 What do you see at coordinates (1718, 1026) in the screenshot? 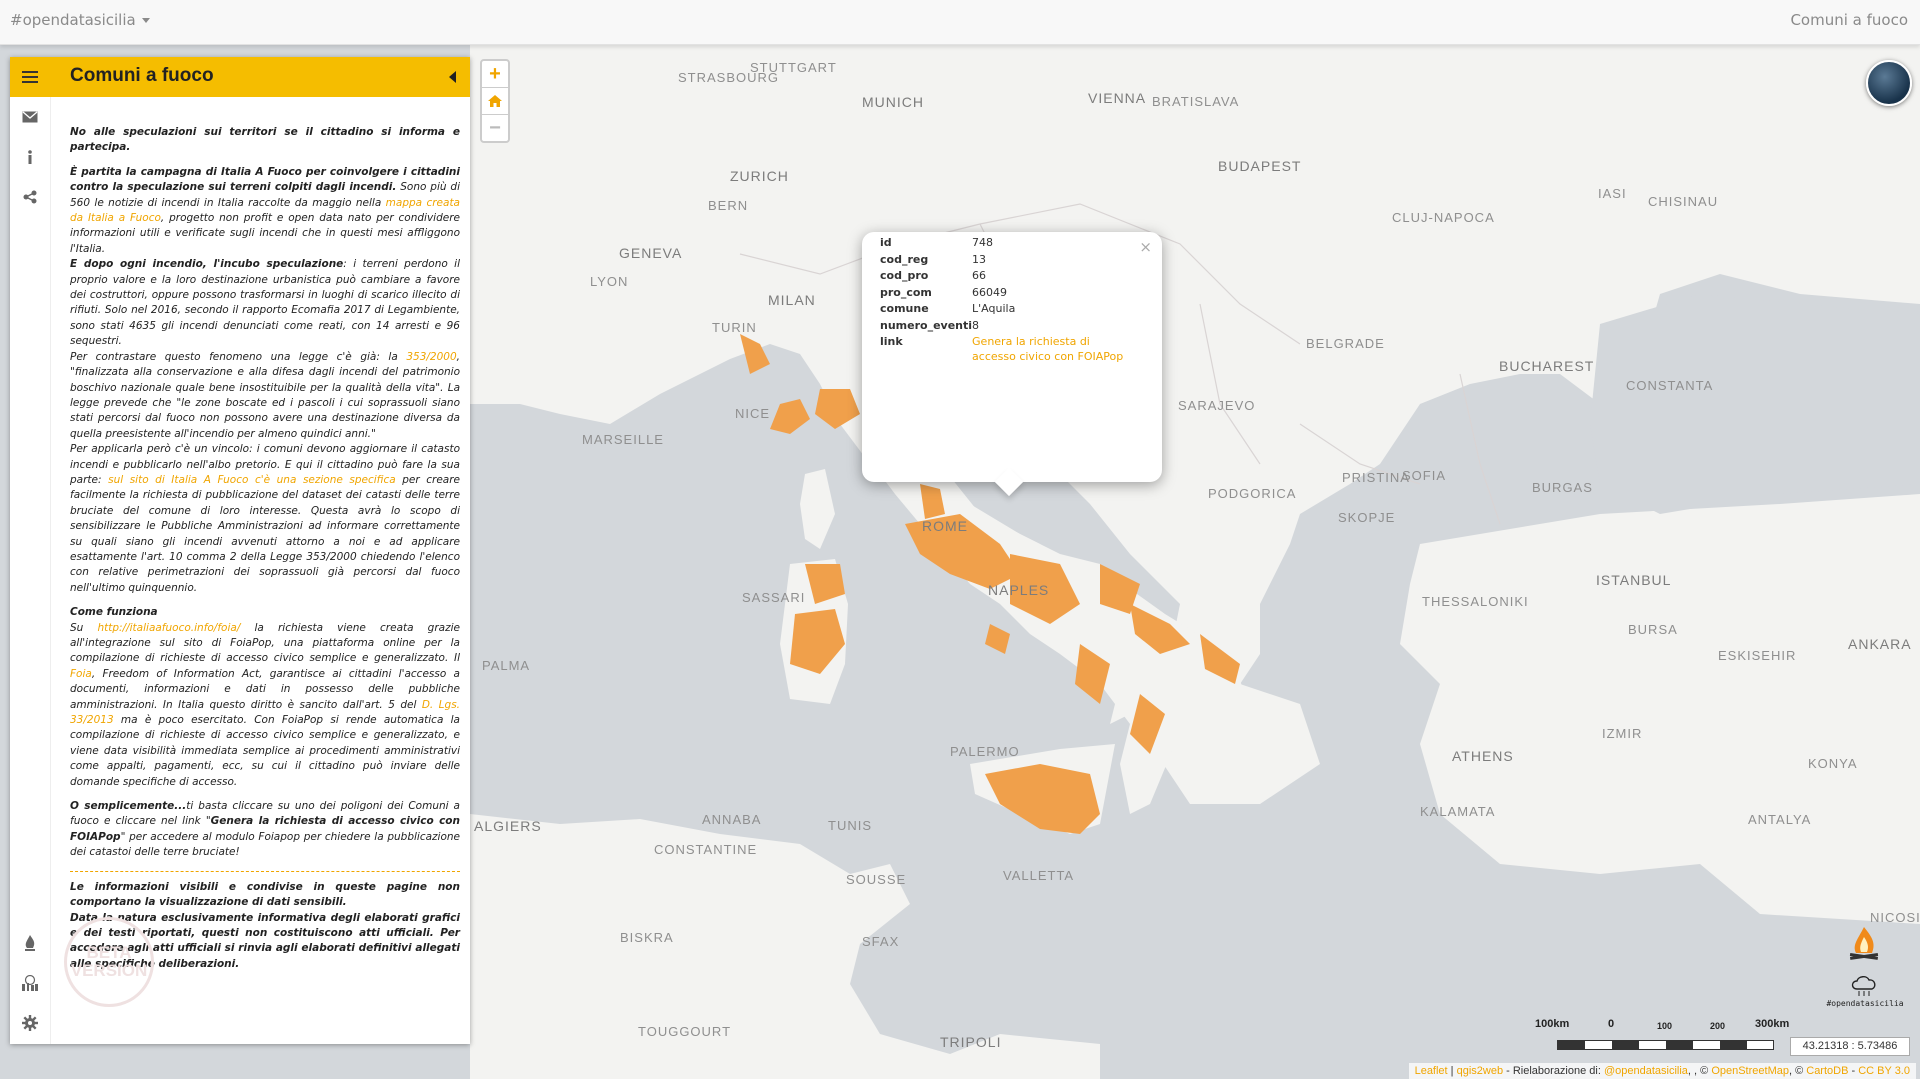
I see `scale-label: 200` at bounding box center [1718, 1026].